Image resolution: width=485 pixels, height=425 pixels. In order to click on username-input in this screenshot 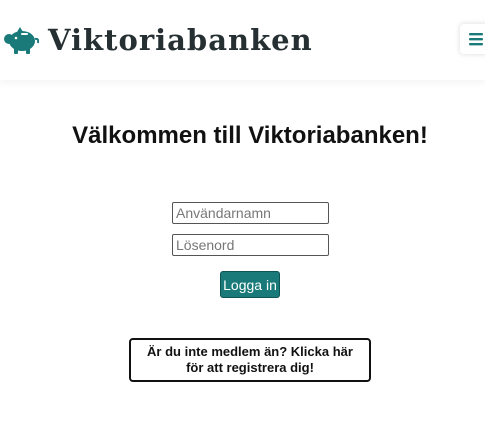, I will do `click(250, 213)`.